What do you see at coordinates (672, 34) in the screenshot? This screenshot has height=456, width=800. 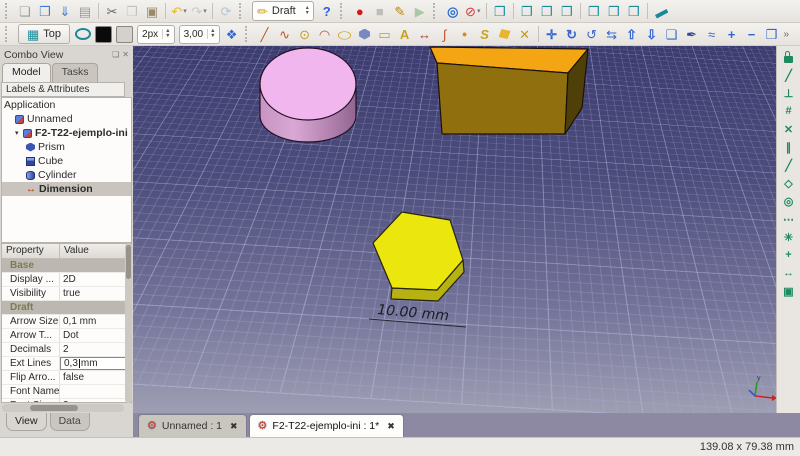 I see `draft-scale-button: ❏` at bounding box center [672, 34].